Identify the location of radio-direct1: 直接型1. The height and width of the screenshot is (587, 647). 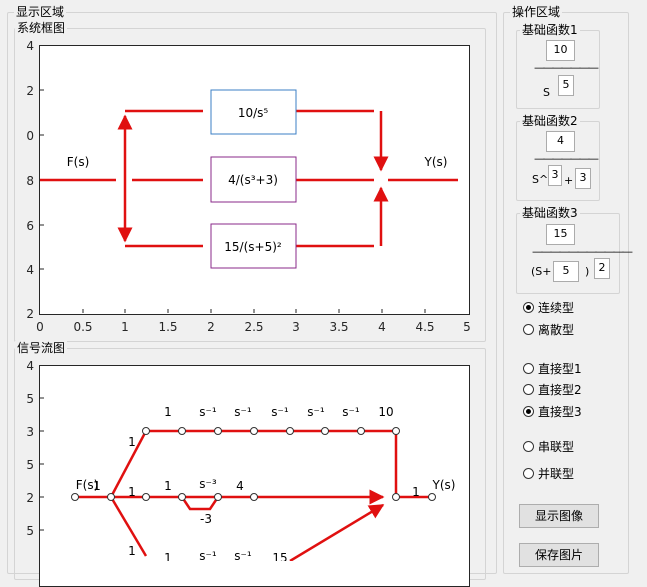
(552, 368).